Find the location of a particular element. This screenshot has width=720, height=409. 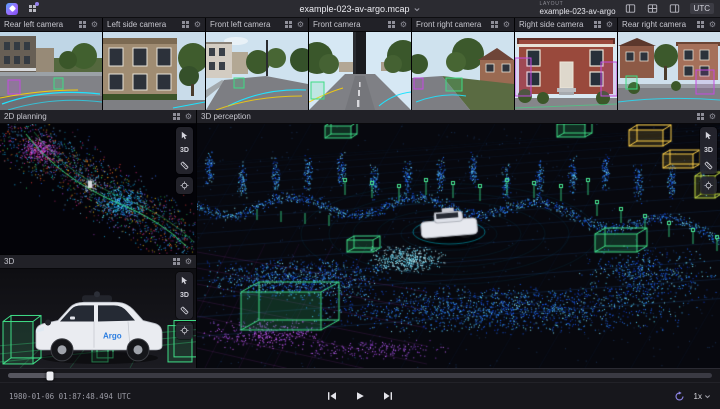

left-sidebar-toggle-icon is located at coordinates (631, 9).